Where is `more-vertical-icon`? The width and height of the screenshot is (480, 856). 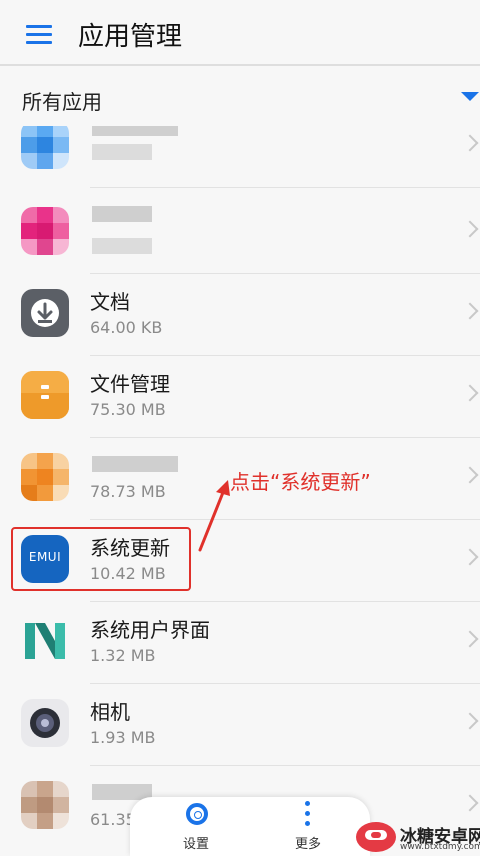 more-vertical-icon is located at coordinates (308, 816).